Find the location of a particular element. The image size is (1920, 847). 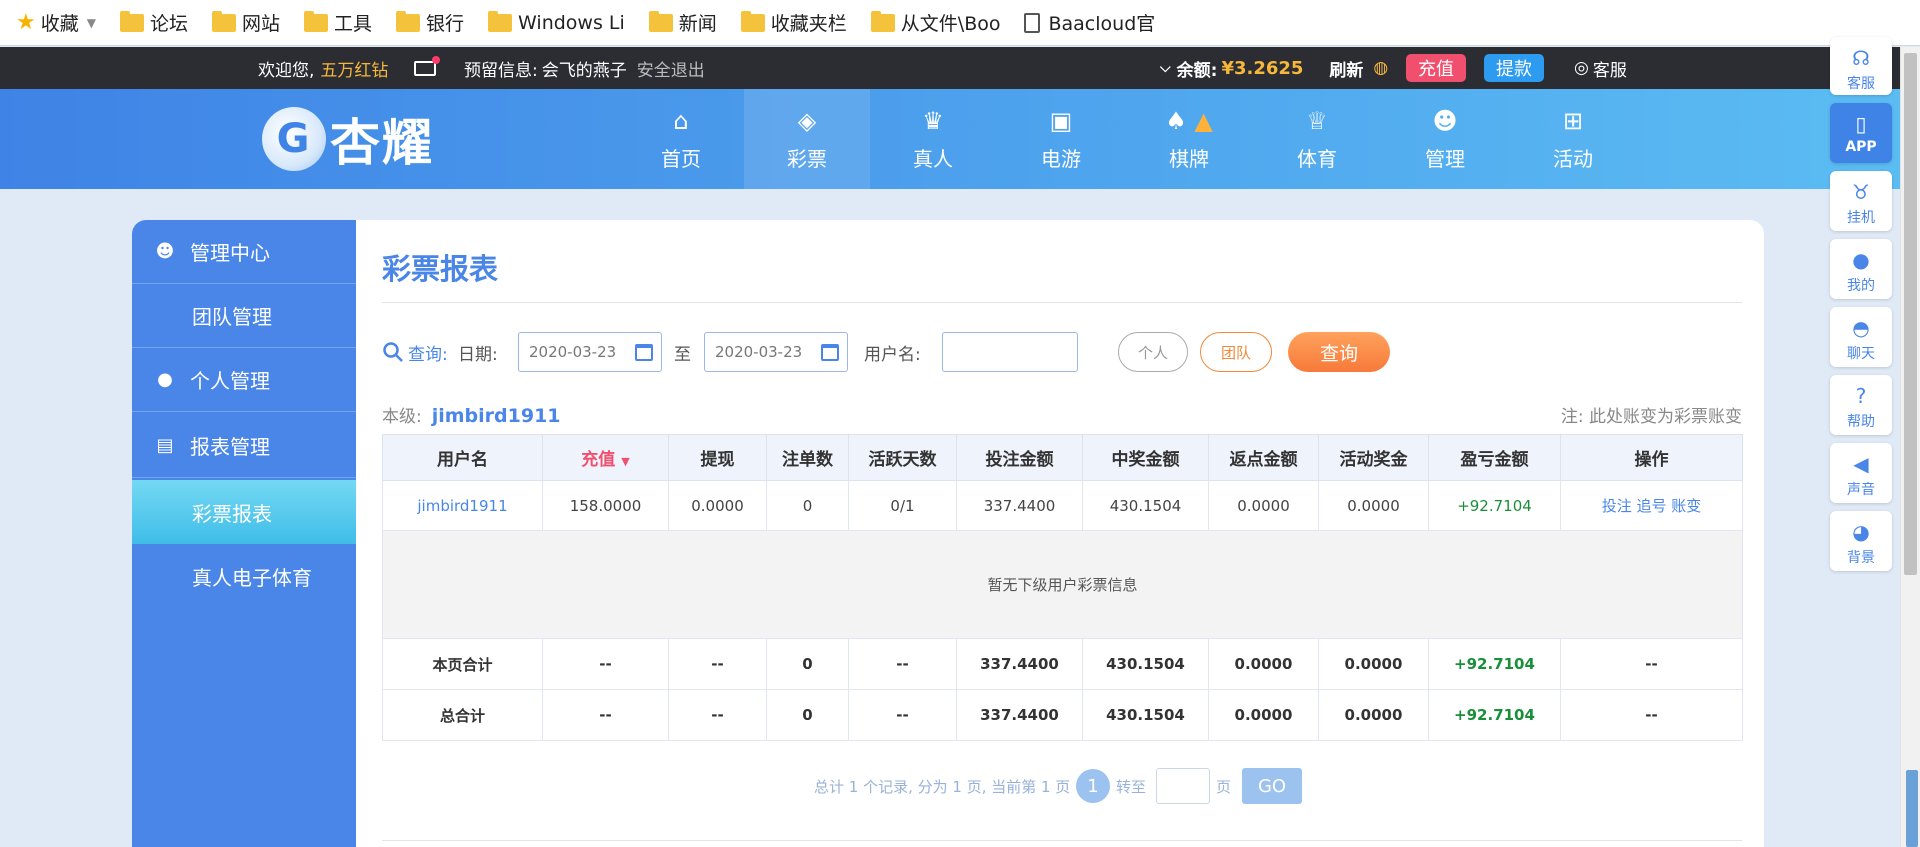

date-from-input: 2020-03-23 is located at coordinates (590, 352).